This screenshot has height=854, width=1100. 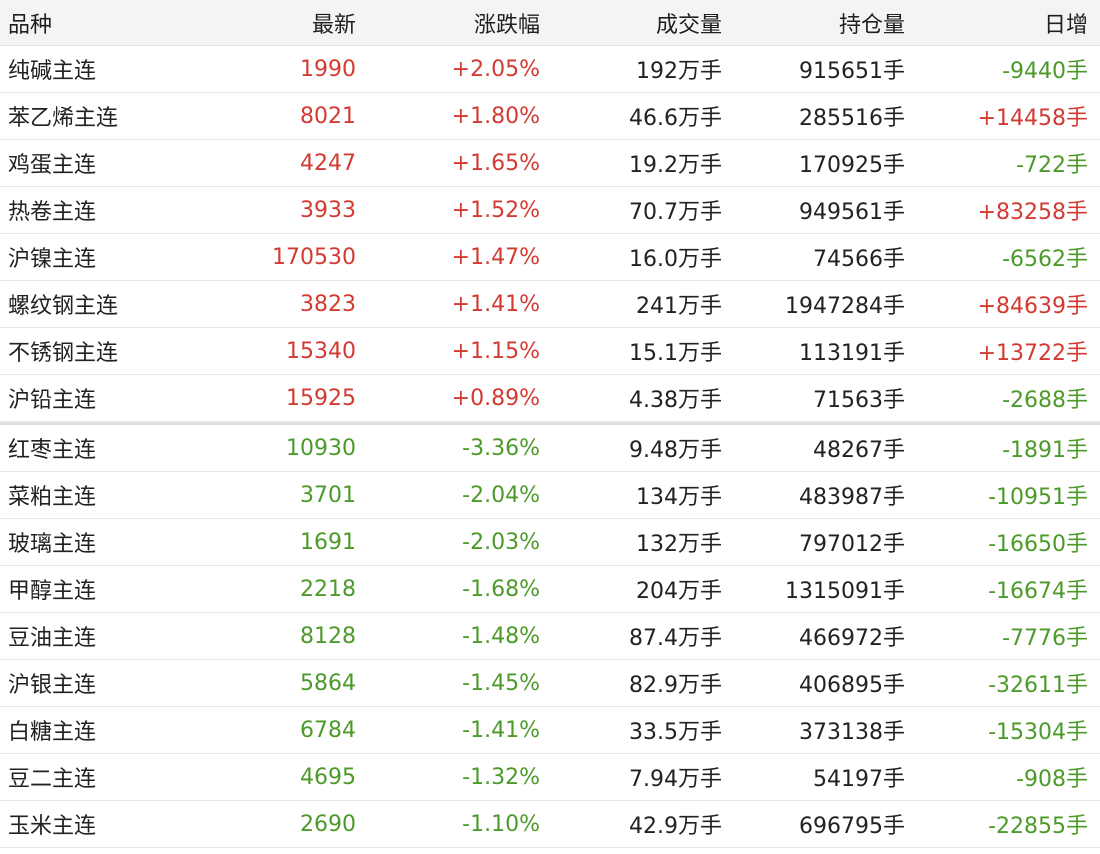 What do you see at coordinates (550, 730) in the screenshot?
I see `table-row: 白糖主连 6784 -1.41% 33.5万手 373138手 -15304手` at bounding box center [550, 730].